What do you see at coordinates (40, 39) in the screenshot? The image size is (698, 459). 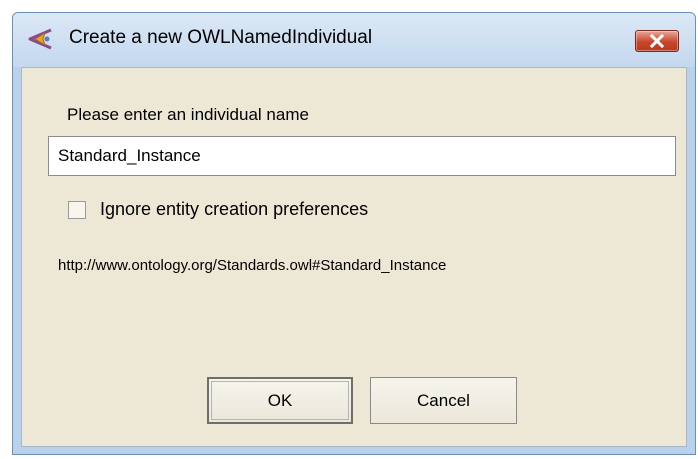 I see `protege-app-icon` at bounding box center [40, 39].